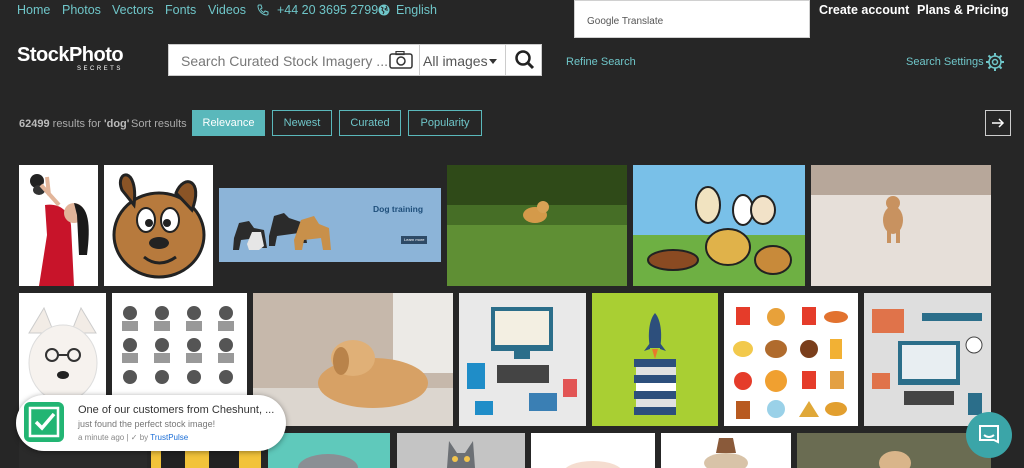  Describe the element at coordinates (180, 10) in the screenshot. I see `nav-fonts: Fonts` at that location.